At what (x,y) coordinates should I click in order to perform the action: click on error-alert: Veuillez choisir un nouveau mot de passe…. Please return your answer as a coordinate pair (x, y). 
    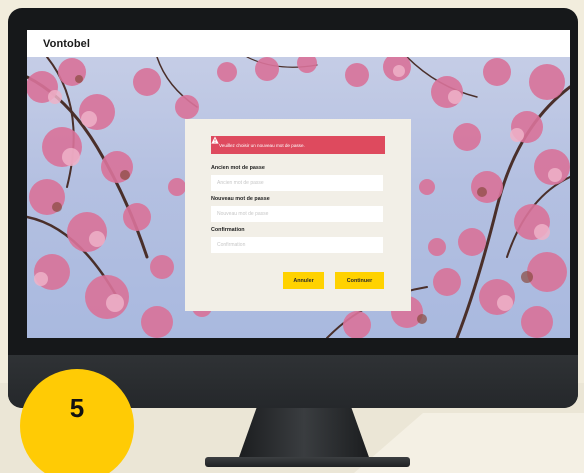
    Looking at the image, I should click on (298, 145).